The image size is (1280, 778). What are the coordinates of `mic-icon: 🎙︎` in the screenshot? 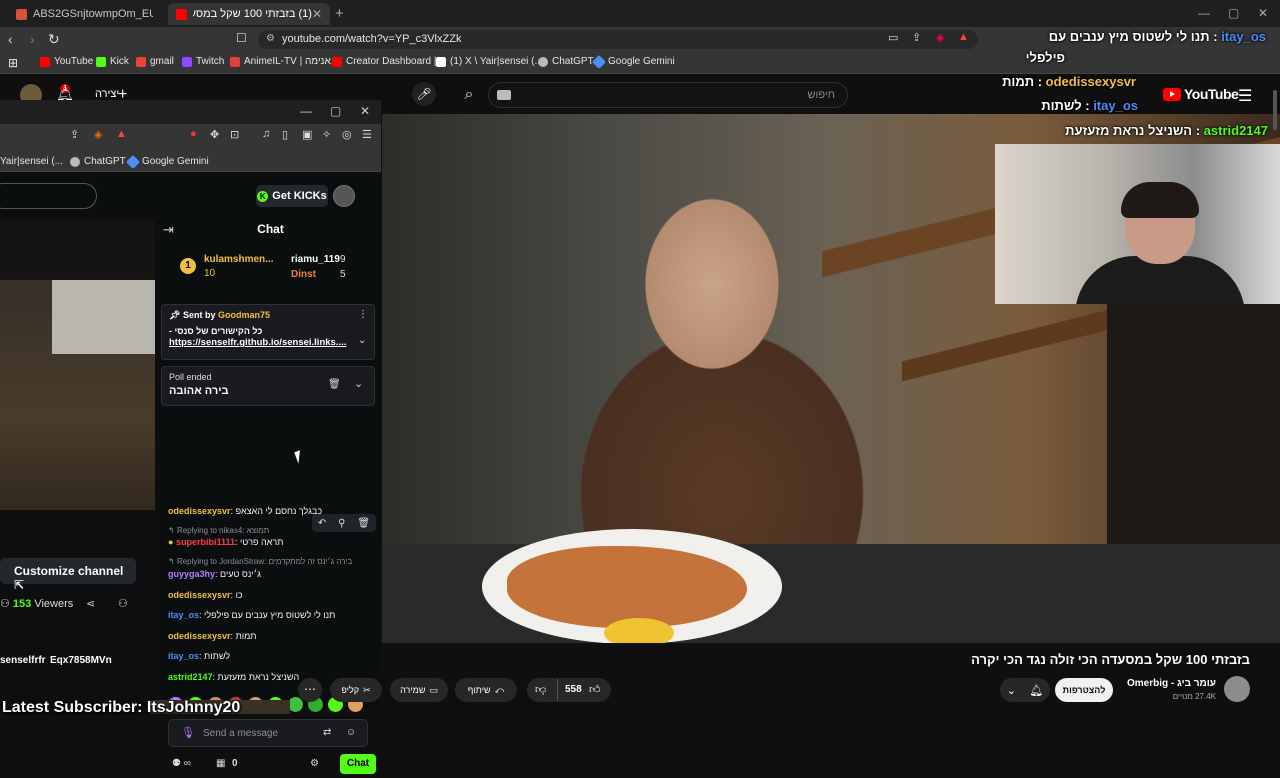 It's located at (188, 732).